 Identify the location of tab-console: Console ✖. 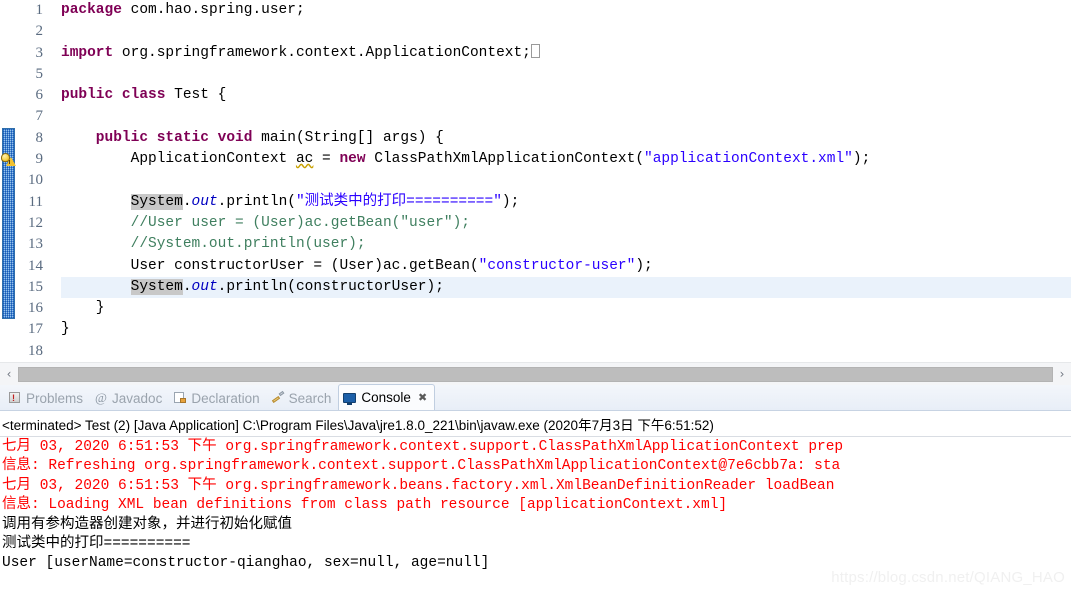
(387, 397).